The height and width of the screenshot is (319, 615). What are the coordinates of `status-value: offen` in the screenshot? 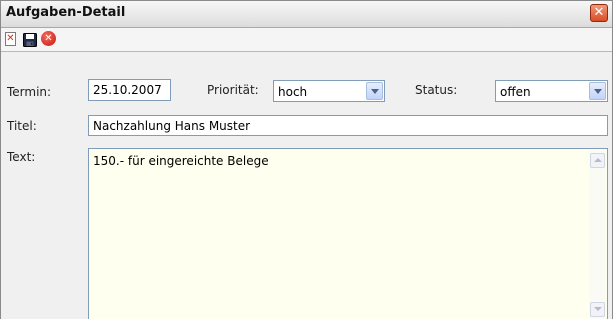 It's located at (515, 92).